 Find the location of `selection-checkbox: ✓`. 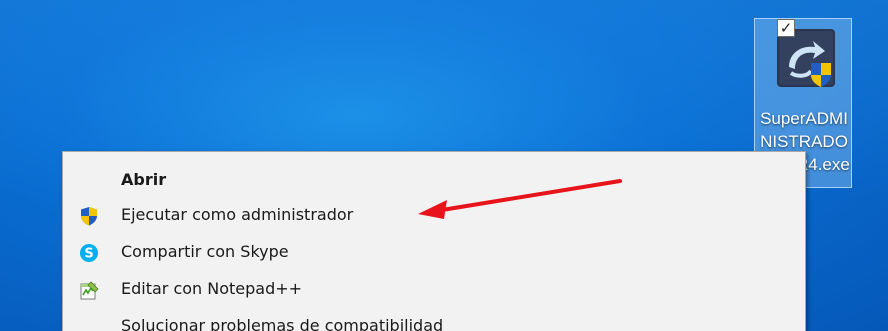

selection-checkbox: ✓ is located at coordinates (786, 28).